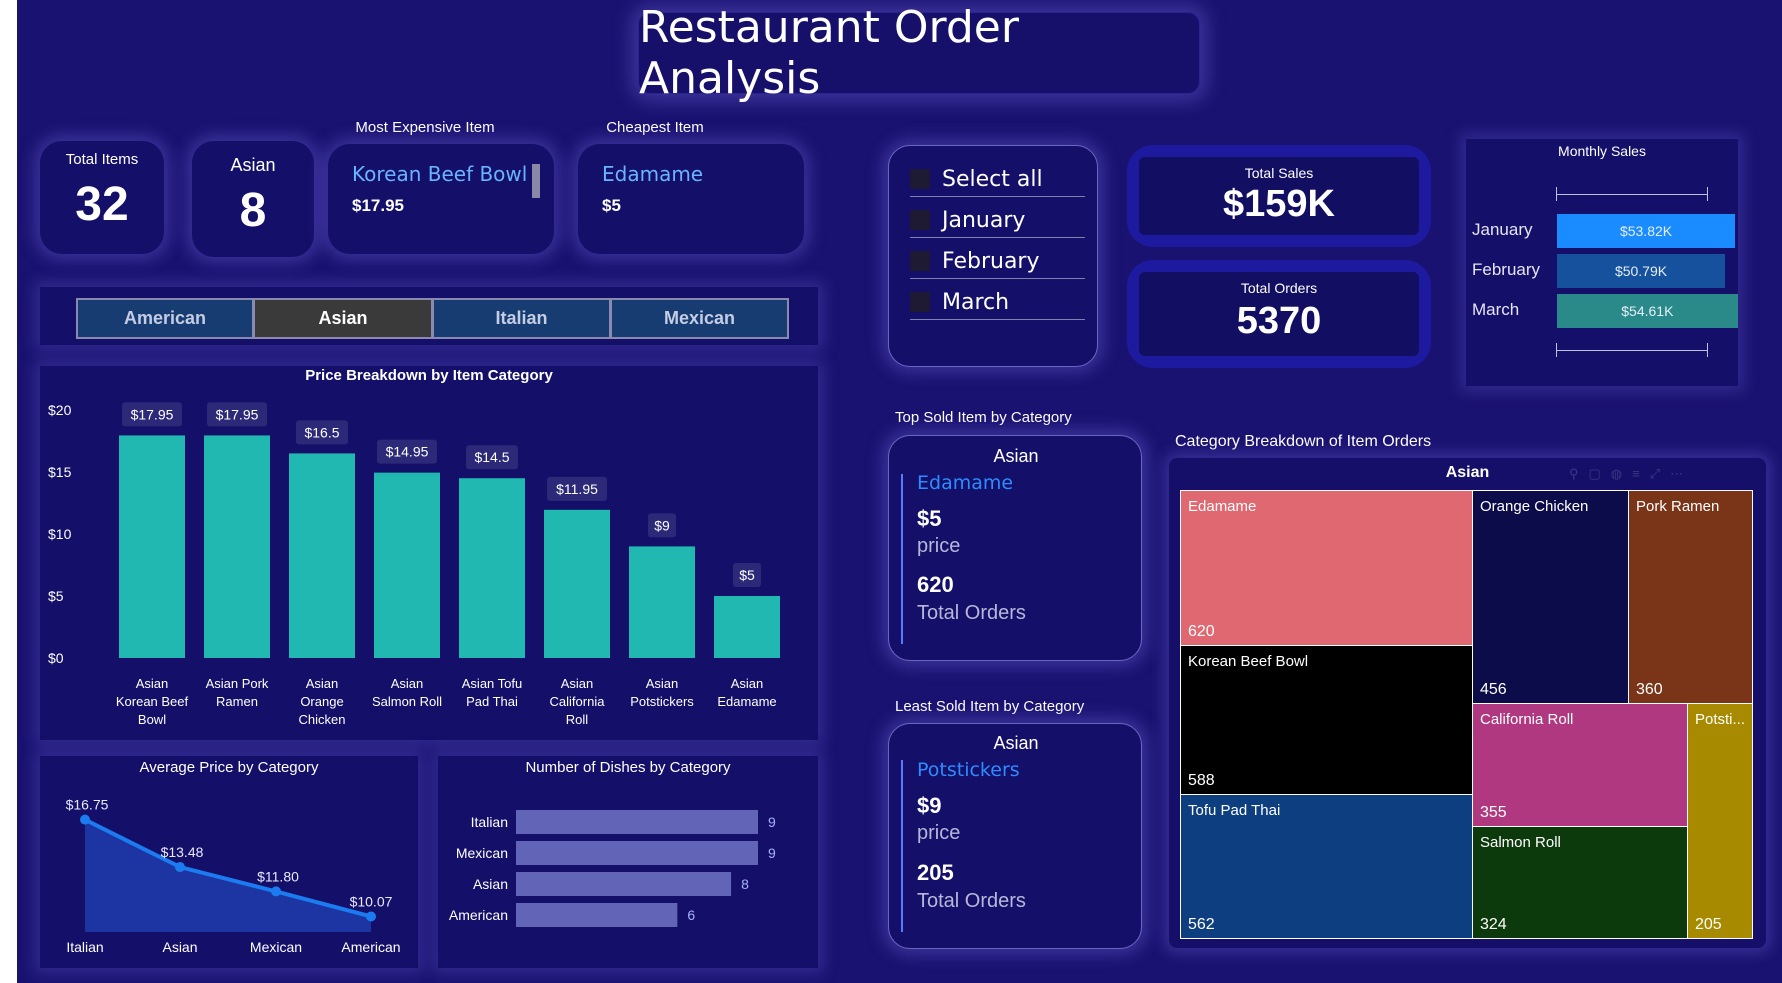  I want to click on month-option-february: February, so click(997, 261).